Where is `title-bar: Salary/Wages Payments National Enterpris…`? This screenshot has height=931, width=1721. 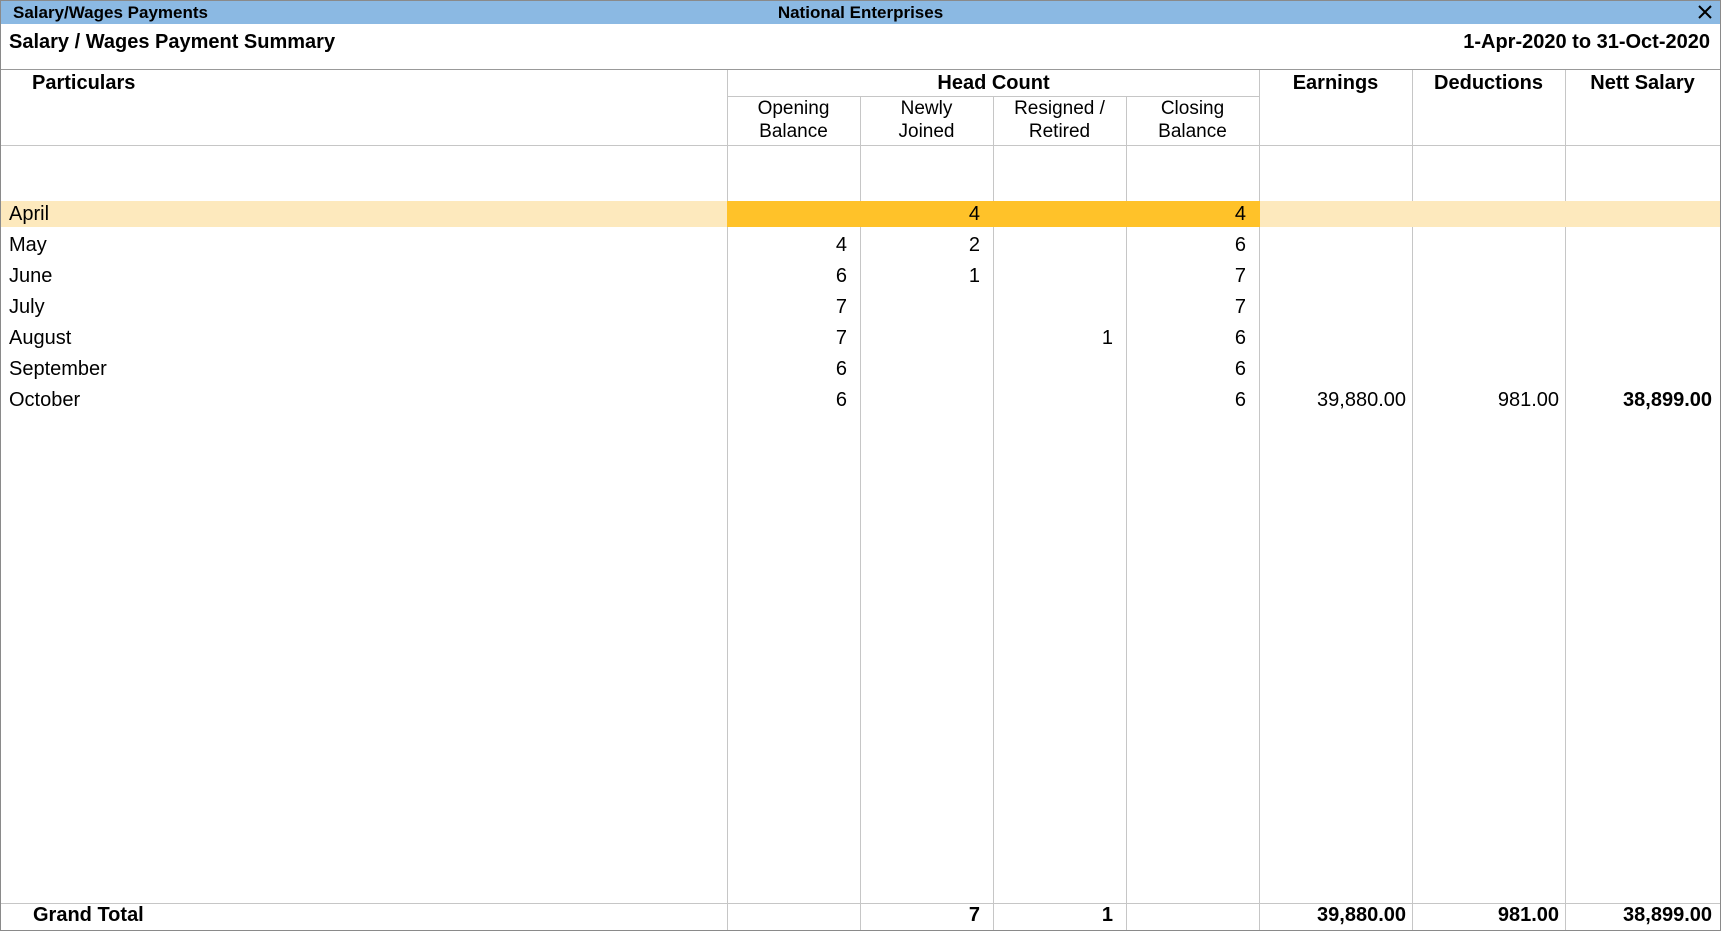 title-bar: Salary/Wages Payments National Enterpris… is located at coordinates (860, 12).